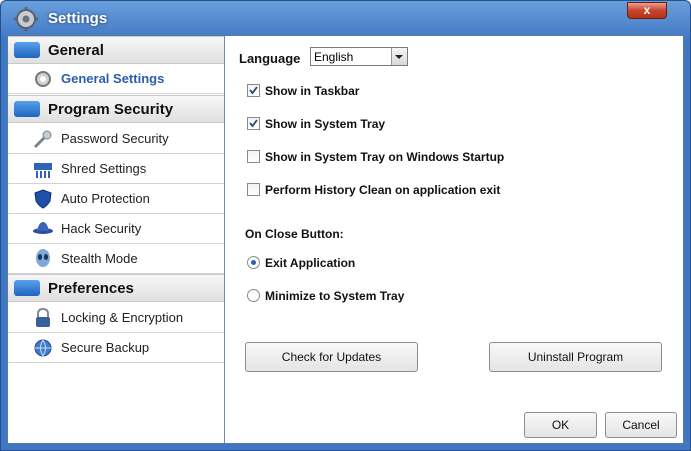 This screenshot has height=451, width=691. Describe the element at coordinates (385, 157) in the screenshot. I see `show-tray-startup-label: Show in System Tray on Windows Startup` at that location.